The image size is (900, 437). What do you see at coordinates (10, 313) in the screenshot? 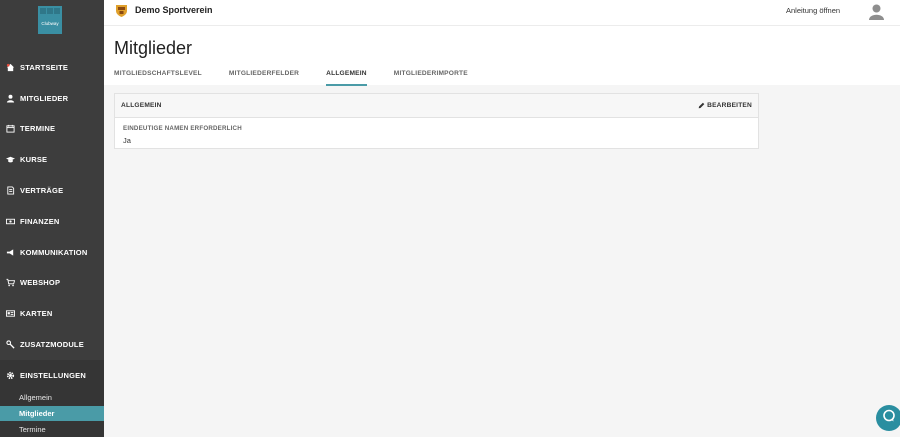
I see `card-icon` at bounding box center [10, 313].